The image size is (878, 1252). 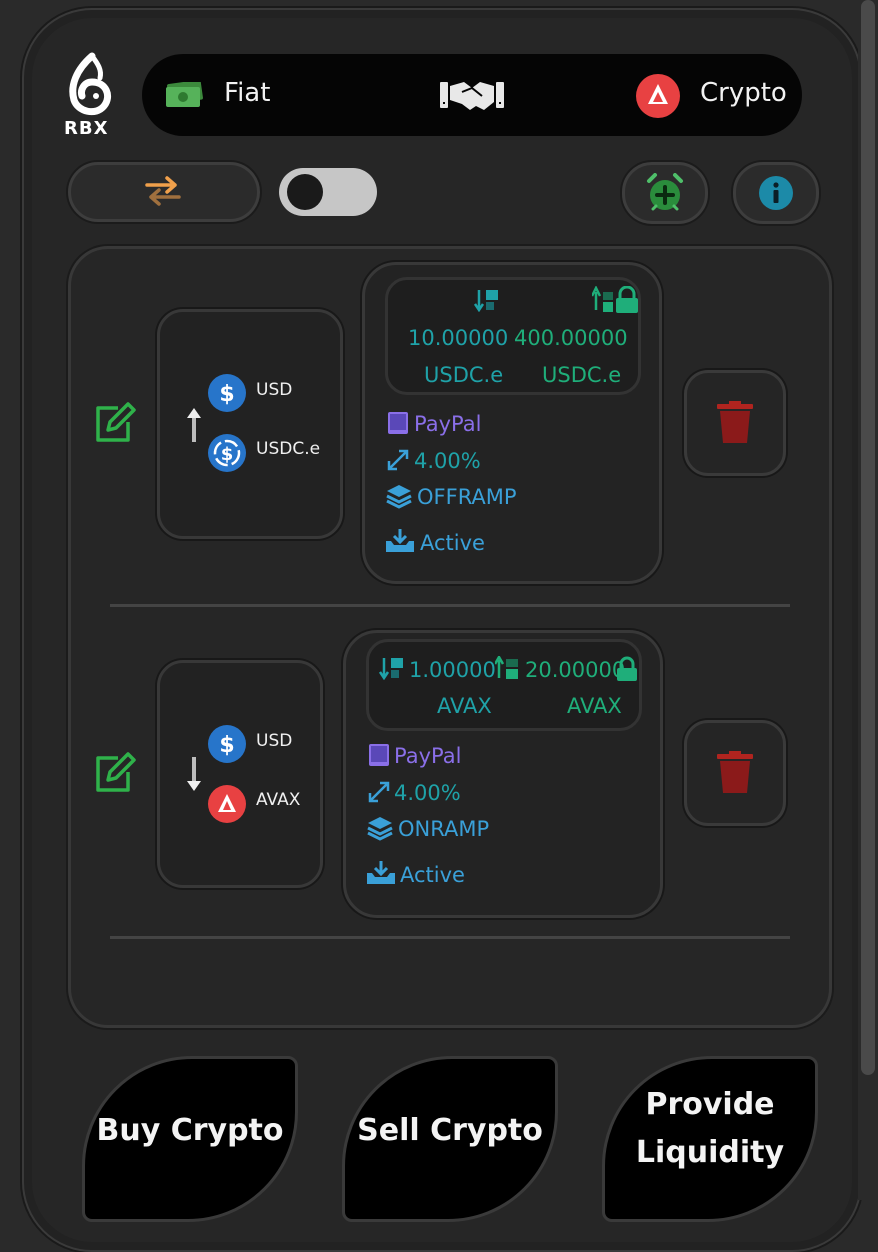 What do you see at coordinates (571, 338) in the screenshot?
I see `max-amount: 400.00000` at bounding box center [571, 338].